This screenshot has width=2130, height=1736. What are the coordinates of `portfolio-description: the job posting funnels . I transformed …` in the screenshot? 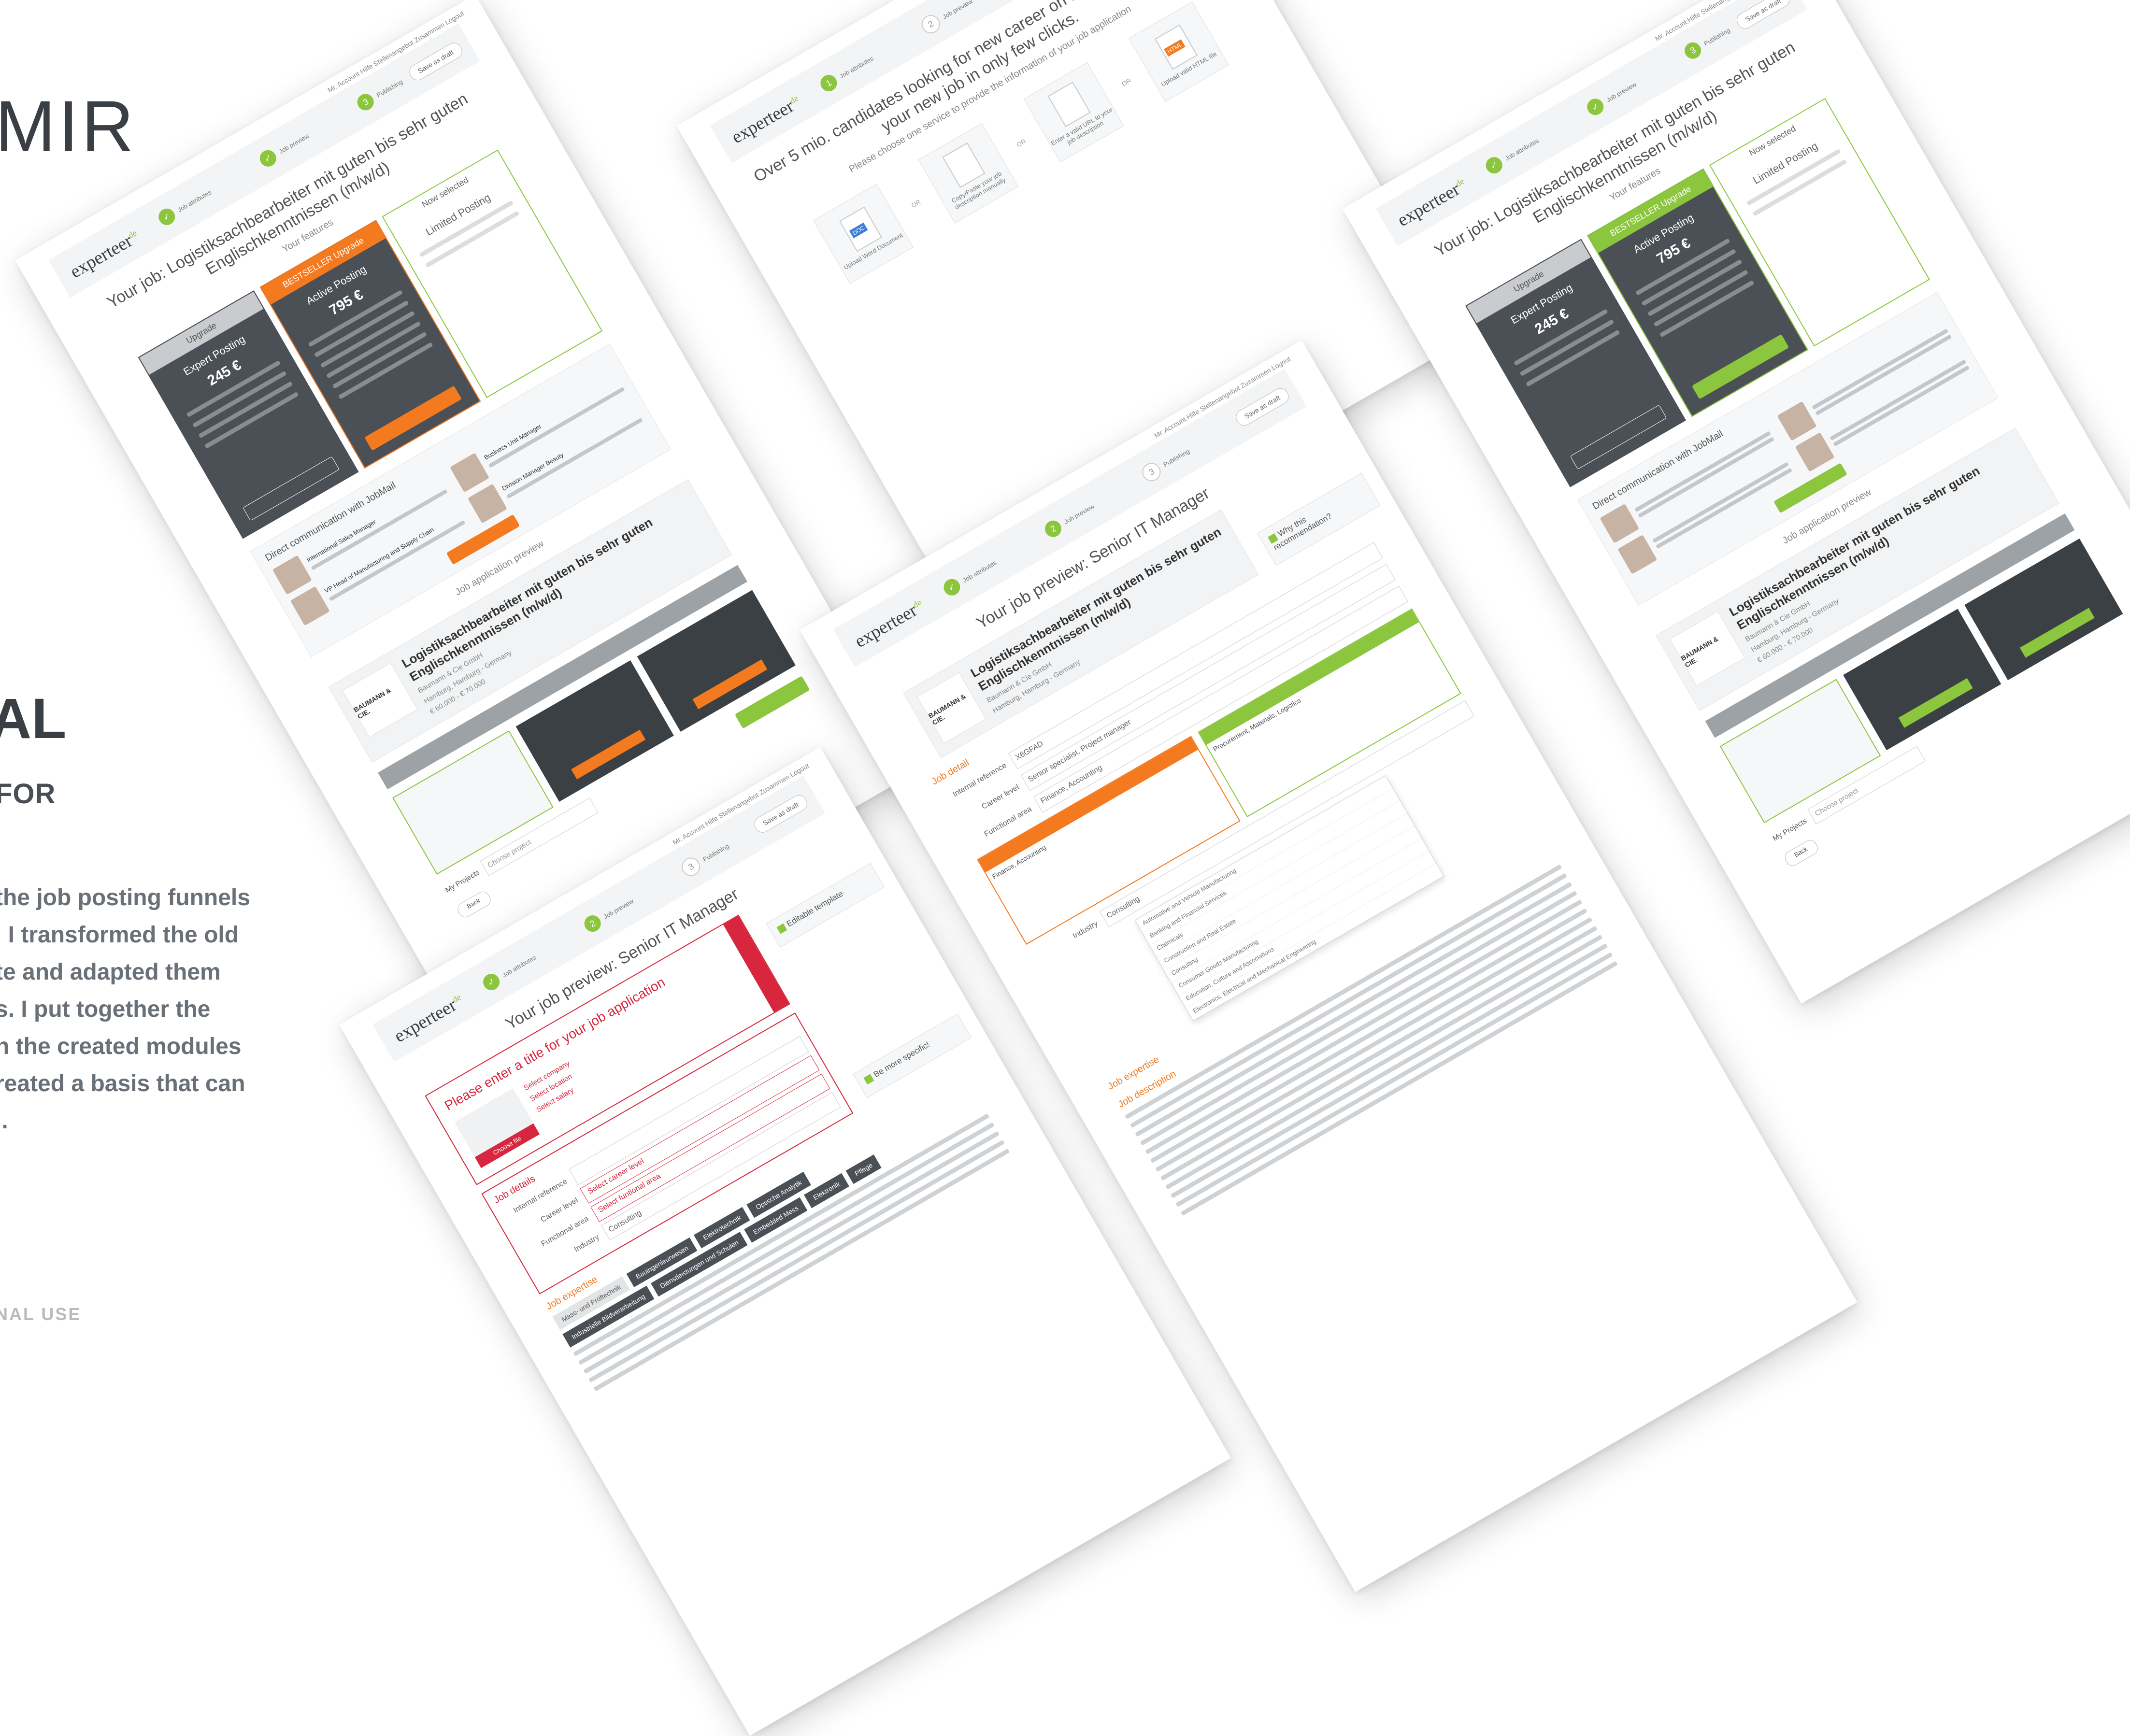 It's located at (142, 1009).